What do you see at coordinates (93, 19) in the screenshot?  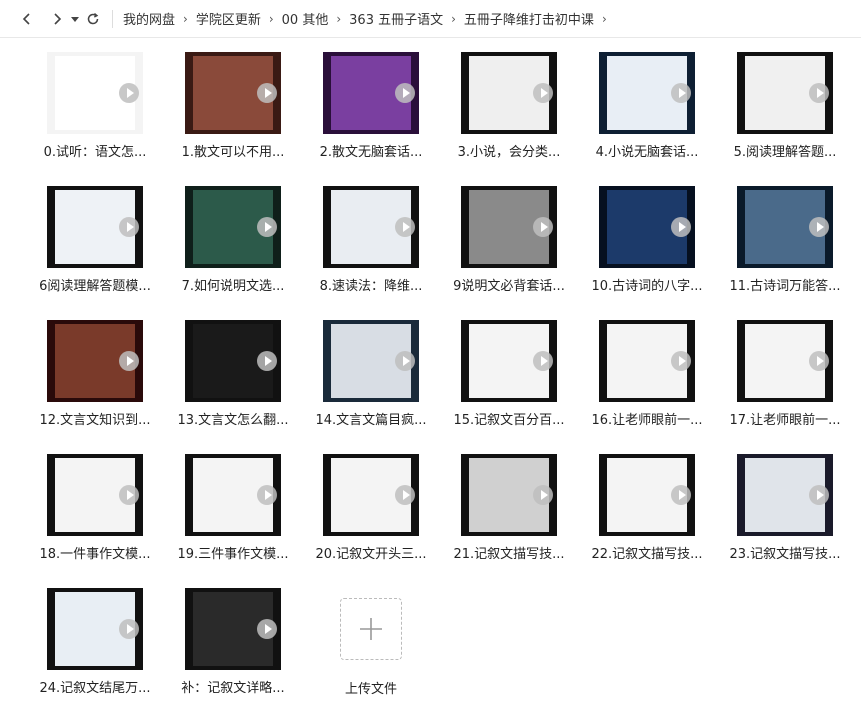 I see `refresh-button` at bounding box center [93, 19].